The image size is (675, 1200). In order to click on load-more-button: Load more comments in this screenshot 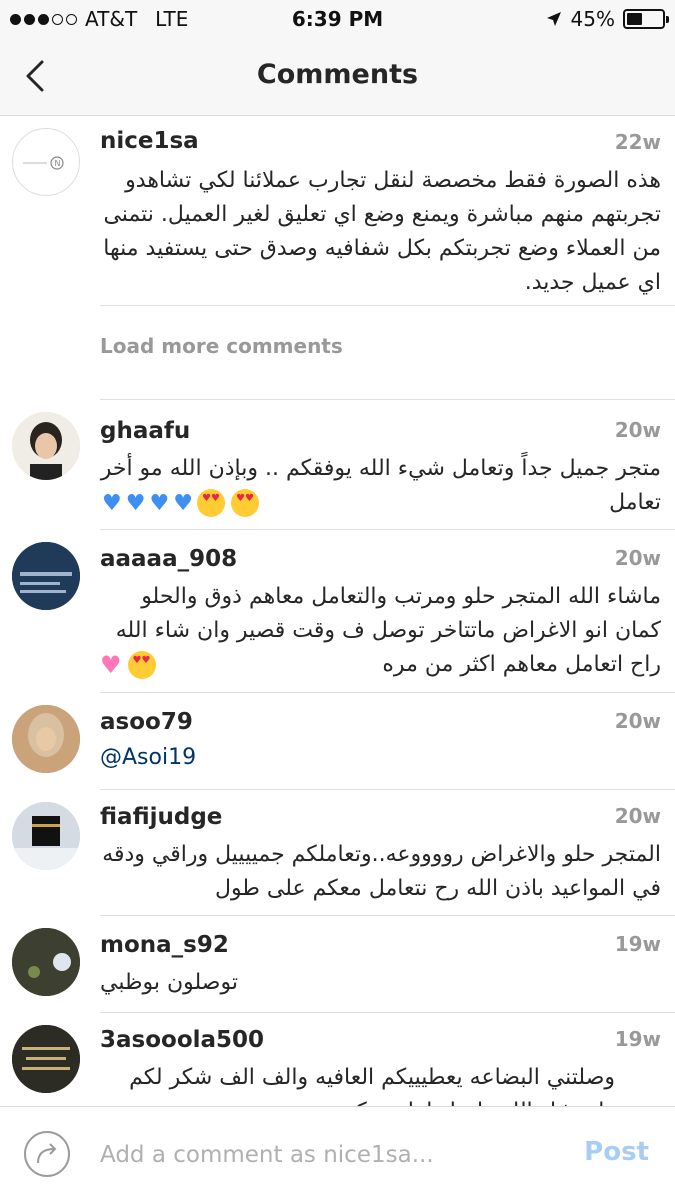, I will do `click(221, 346)`.